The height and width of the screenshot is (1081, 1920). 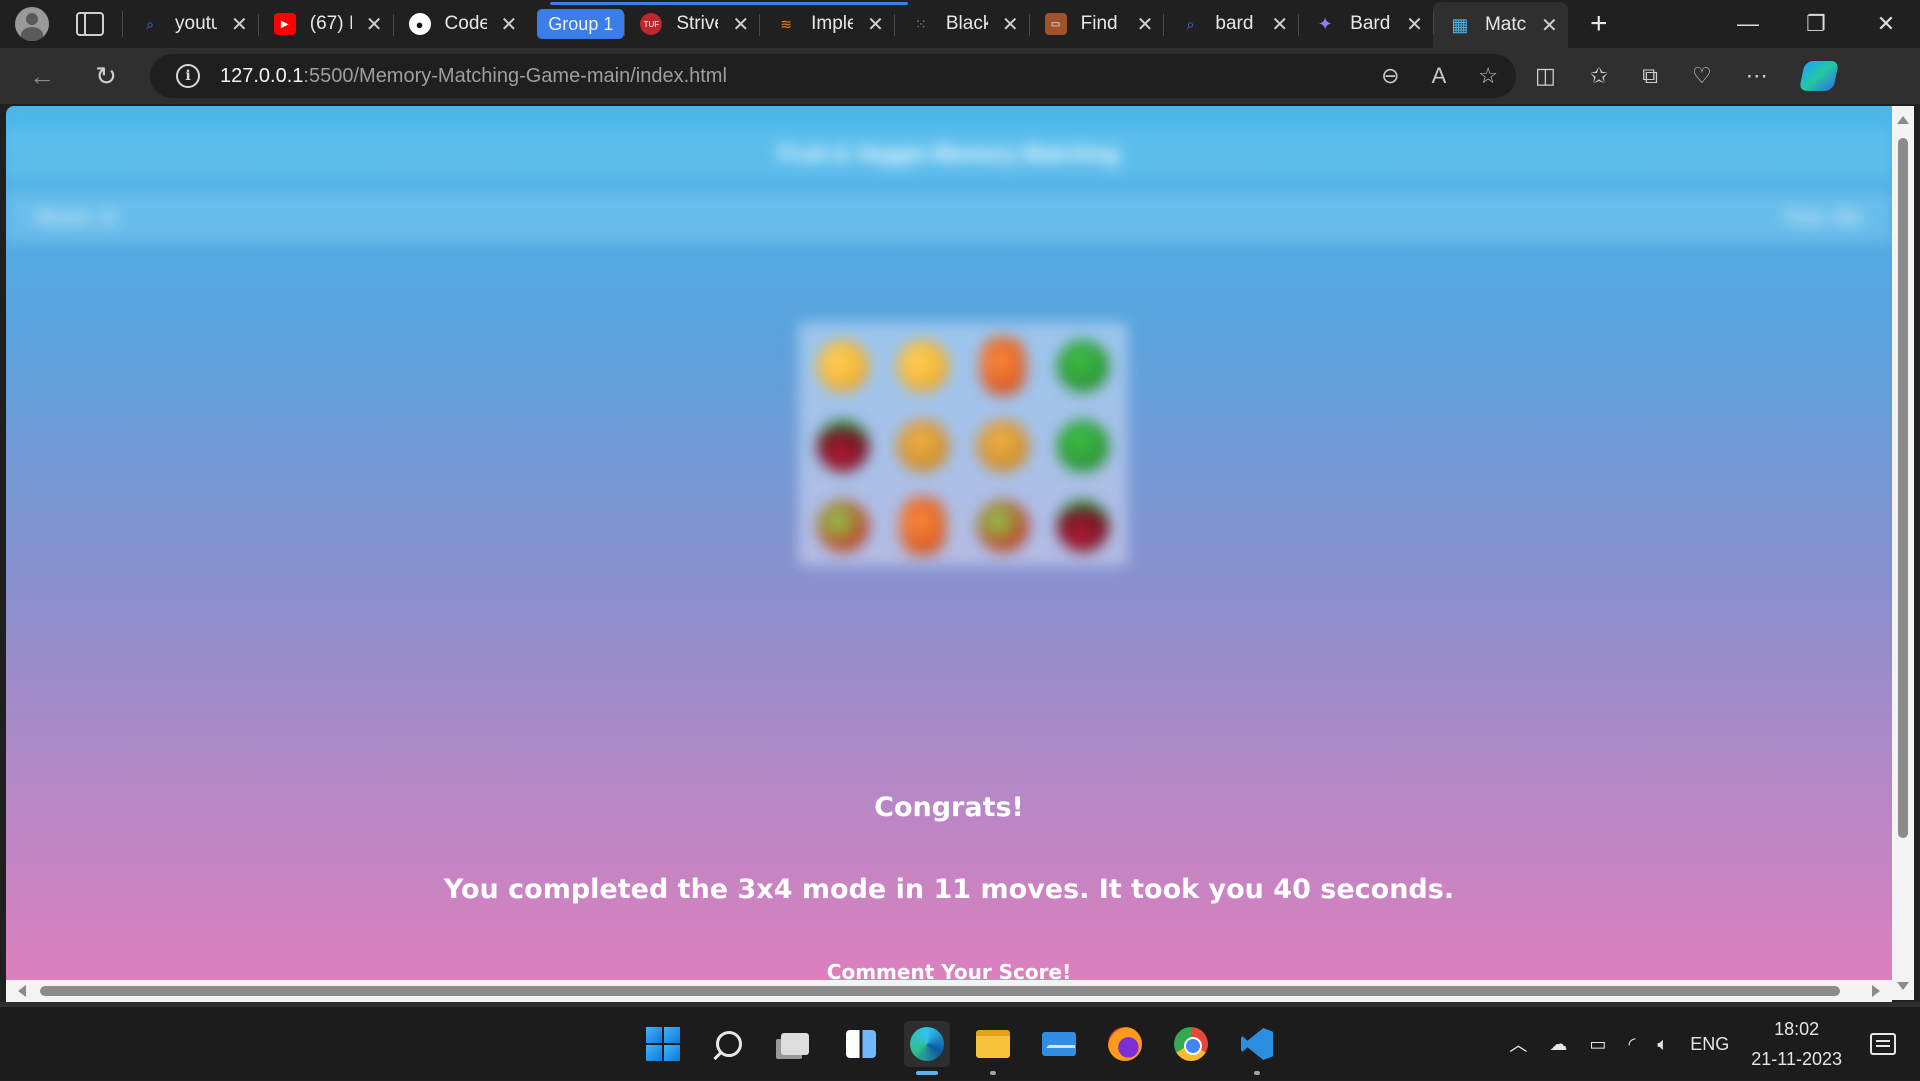 What do you see at coordinates (1558, 1044) in the screenshot?
I see `onedrive-cloud-icon: ☁` at bounding box center [1558, 1044].